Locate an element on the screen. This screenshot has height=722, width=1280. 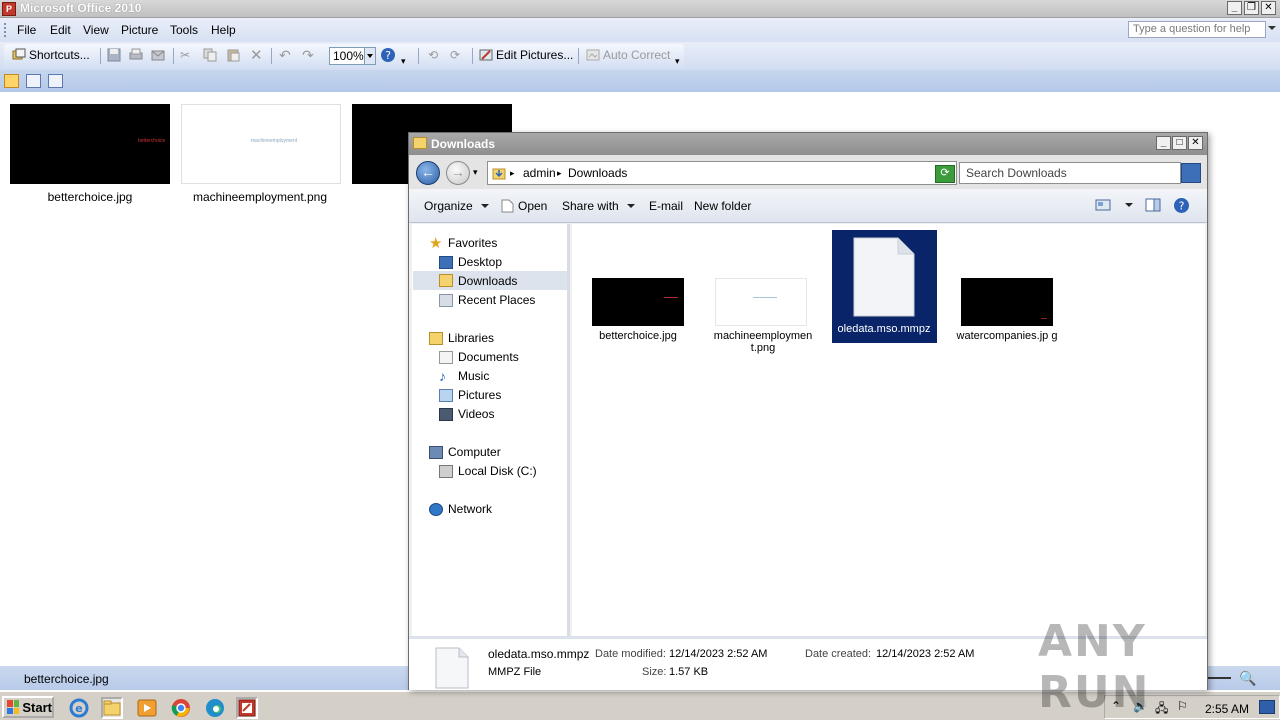
menu-tools: Tools is located at coordinates (184, 30).